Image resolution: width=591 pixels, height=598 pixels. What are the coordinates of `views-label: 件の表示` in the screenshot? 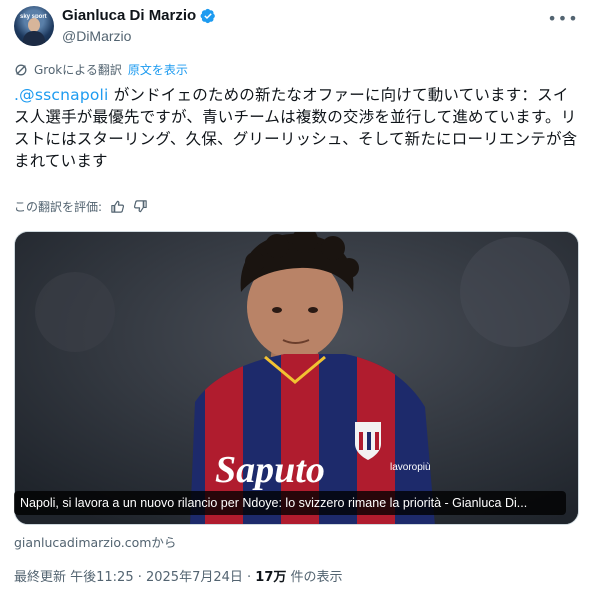 It's located at (314, 577).